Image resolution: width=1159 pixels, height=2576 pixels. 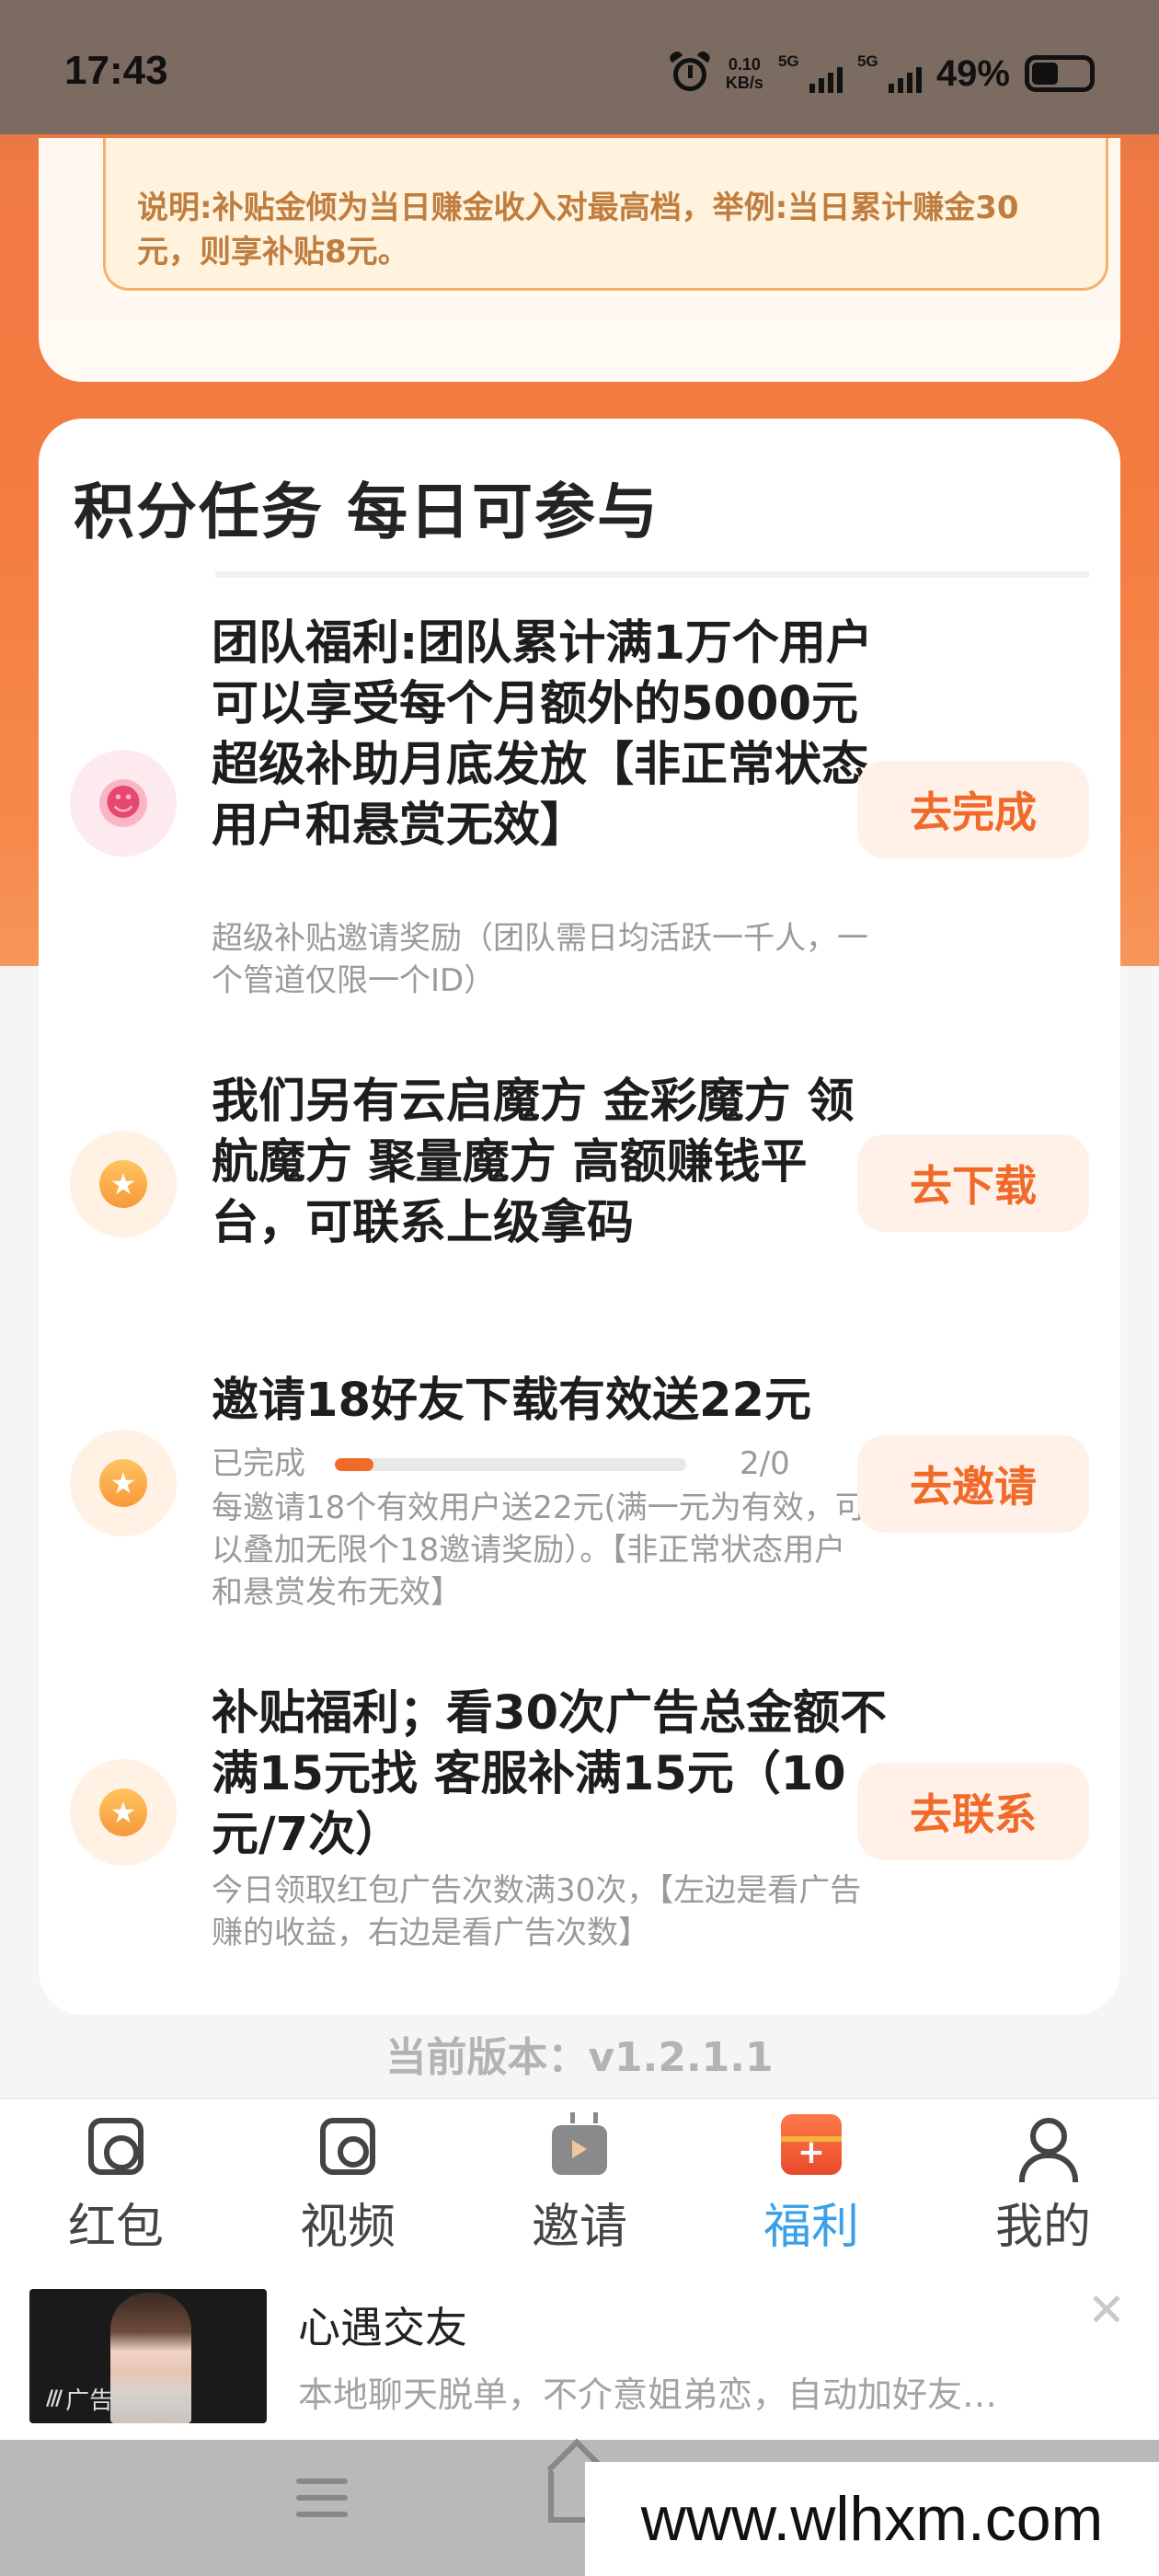 I want to click on progress-count: 2/0, so click(x=765, y=1463).